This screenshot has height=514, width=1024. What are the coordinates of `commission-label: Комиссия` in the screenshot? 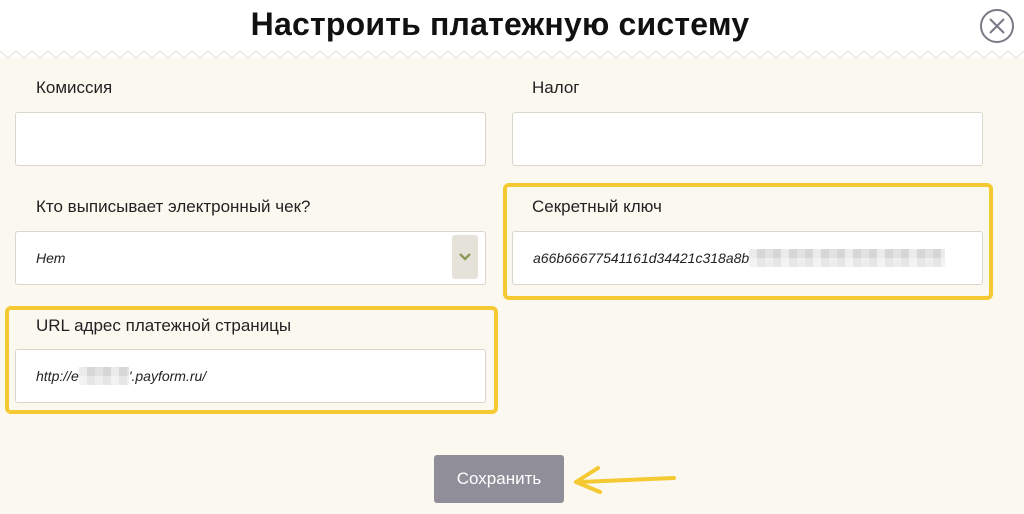 It's located at (74, 87).